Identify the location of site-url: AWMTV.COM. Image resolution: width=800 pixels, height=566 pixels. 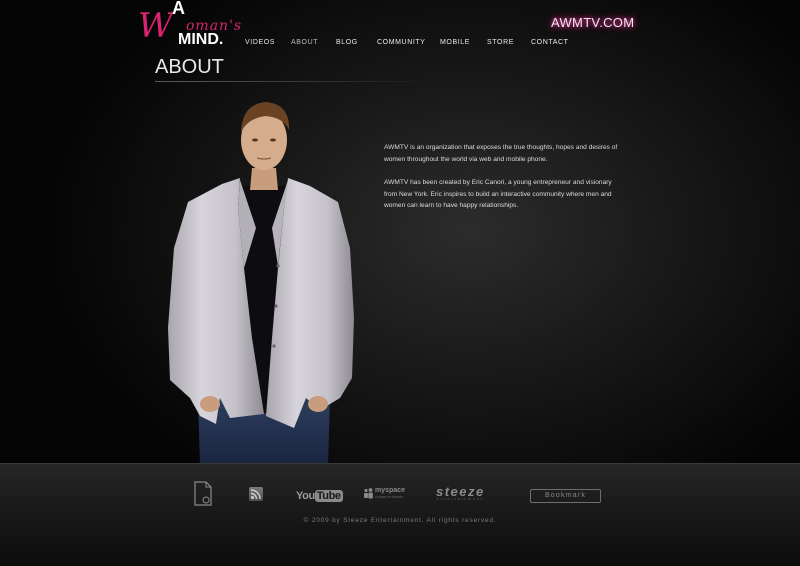
(593, 22).